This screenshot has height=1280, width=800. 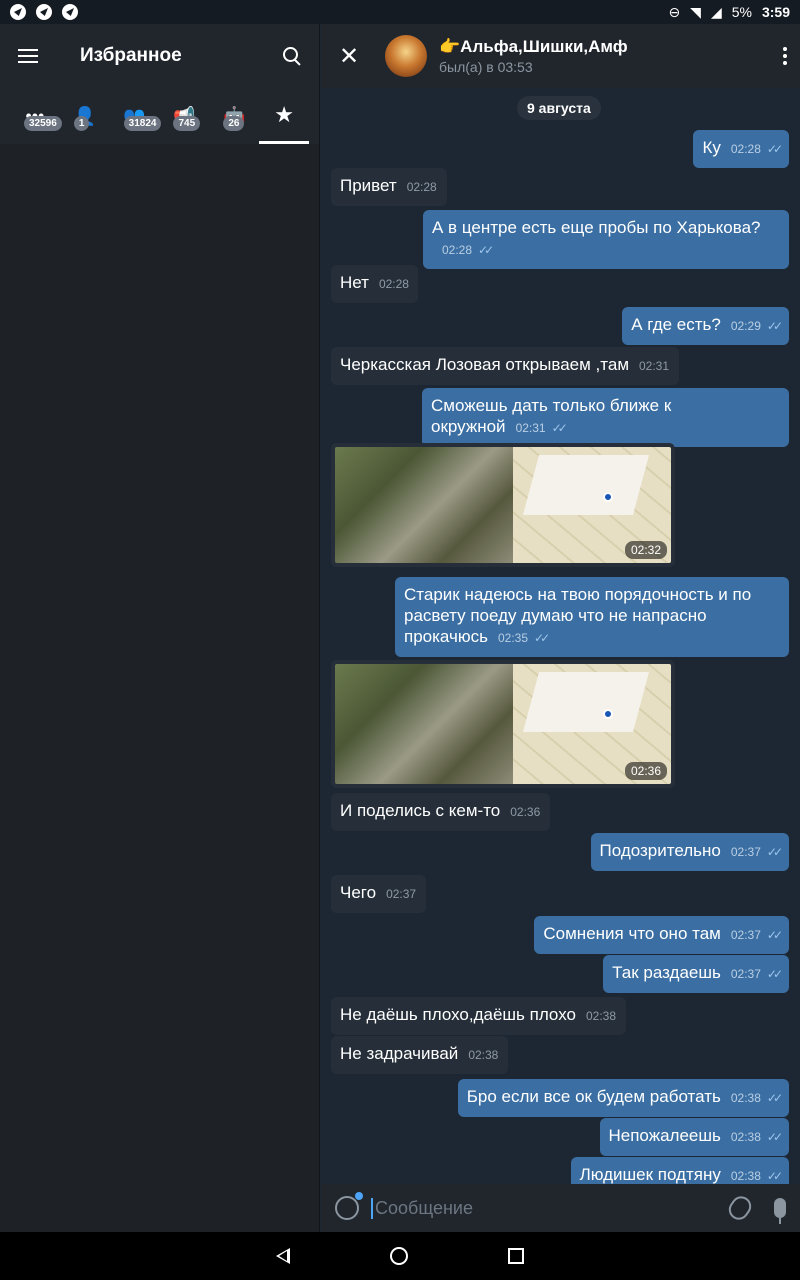 What do you see at coordinates (716, 11) in the screenshot?
I see `signal-icon: ◢` at bounding box center [716, 11].